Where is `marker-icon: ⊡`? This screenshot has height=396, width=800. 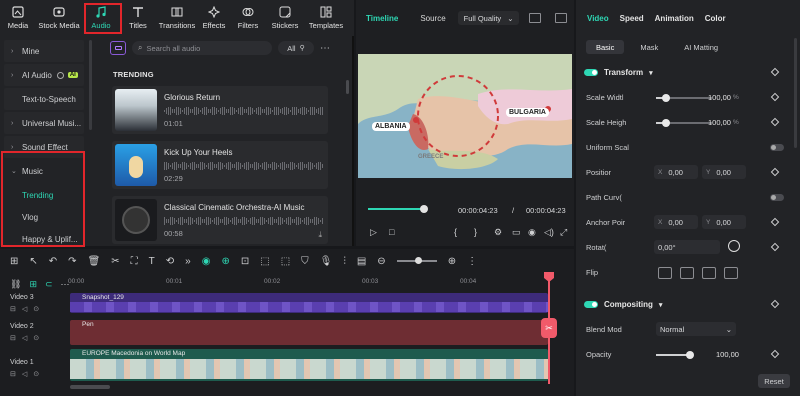
marker-icon: ⊡ is located at coordinates (245, 261).